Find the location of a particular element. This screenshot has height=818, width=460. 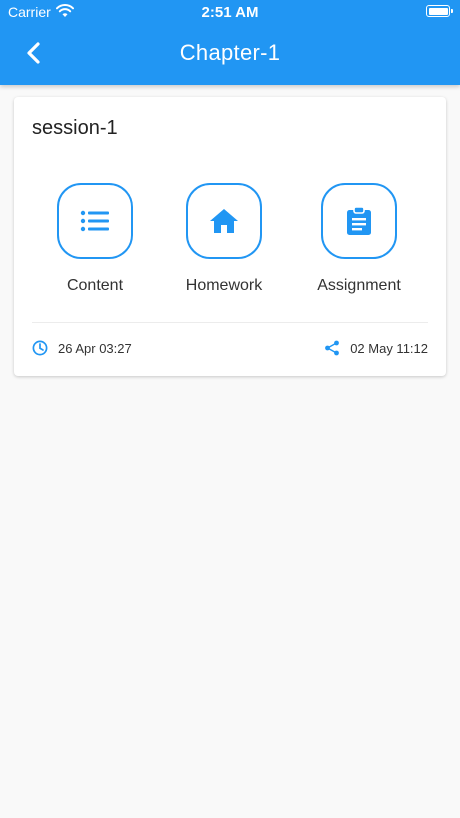

assignment-label: Assignment is located at coordinates (359, 285).